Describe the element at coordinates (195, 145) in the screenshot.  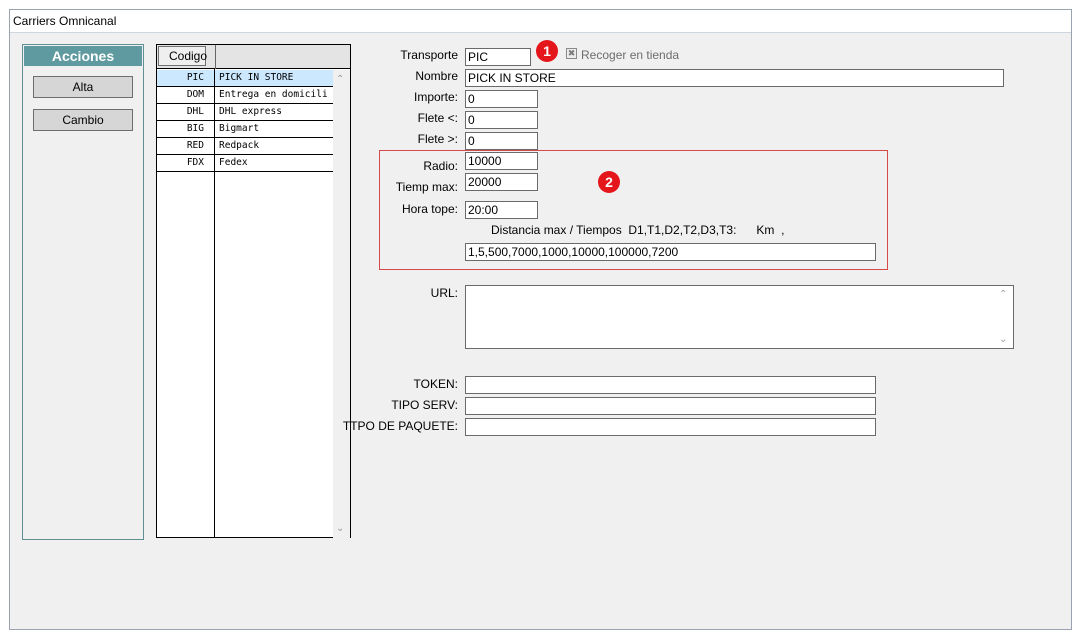
I see `row-code: RED` at that location.